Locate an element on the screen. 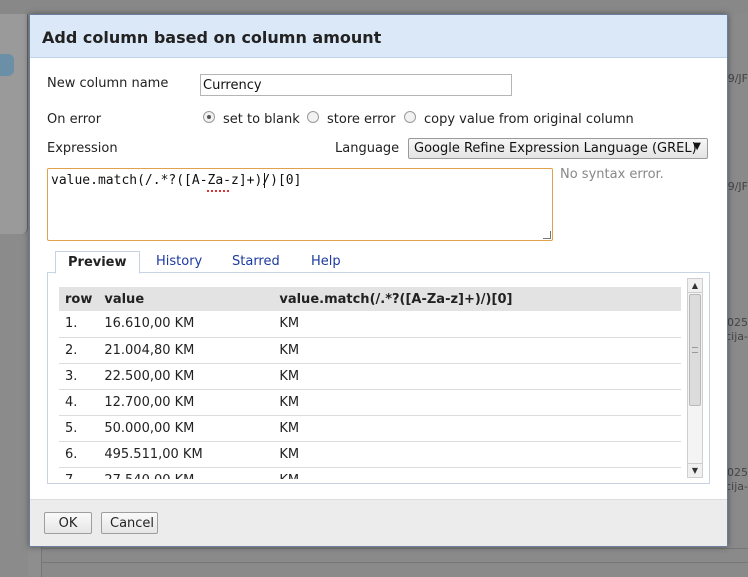 This screenshot has height=577, width=748. scrollbar-thumb is located at coordinates (695, 350).